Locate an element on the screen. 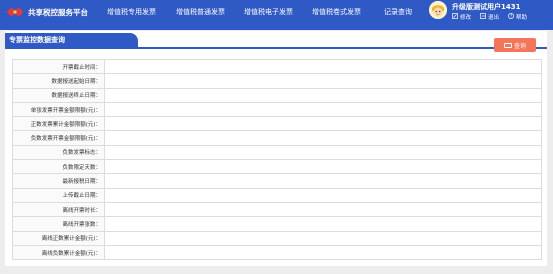 The height and width of the screenshot is (274, 553). help-icon: ? is located at coordinates (511, 17).